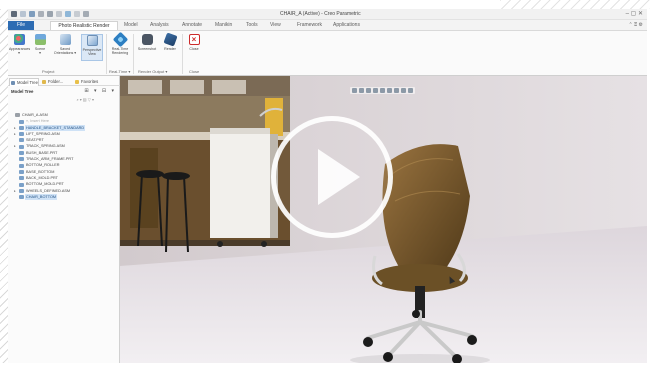 Image resolution: width=650 pixels, height=365 pixels. What do you see at coordinates (192, 25) in the screenshot?
I see `tab-annotate: Annotate` at bounding box center [192, 25].